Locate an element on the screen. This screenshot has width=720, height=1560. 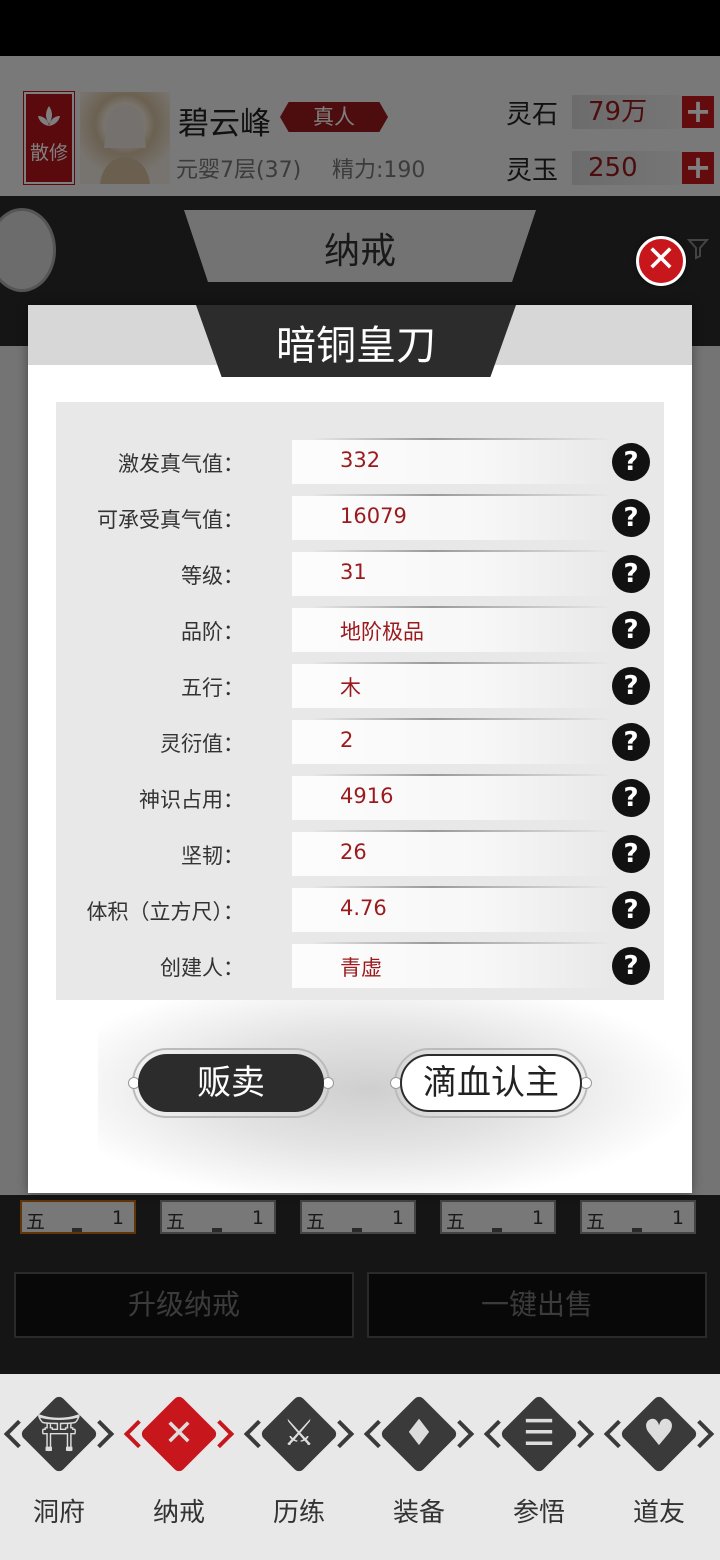
attribute-row: 可承受真气值： 16079 ? is located at coordinates (360, 518).